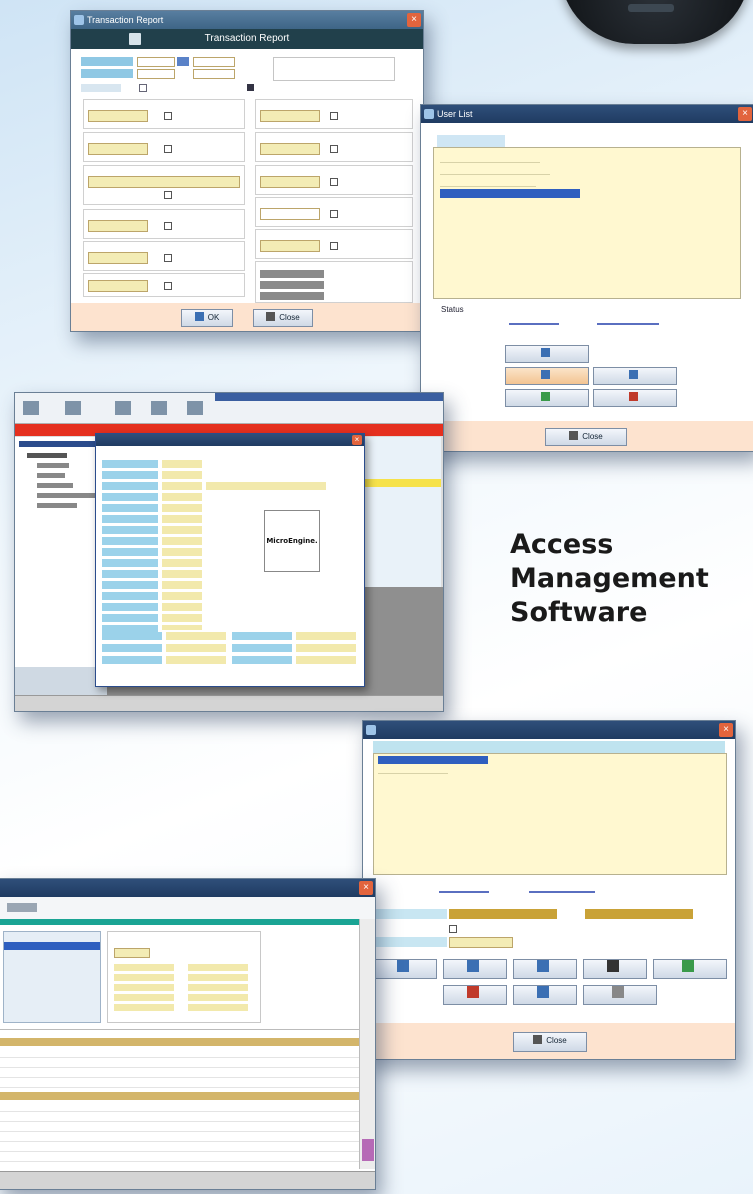  I want to click on user-list-footer: Close, so click(587, 436).